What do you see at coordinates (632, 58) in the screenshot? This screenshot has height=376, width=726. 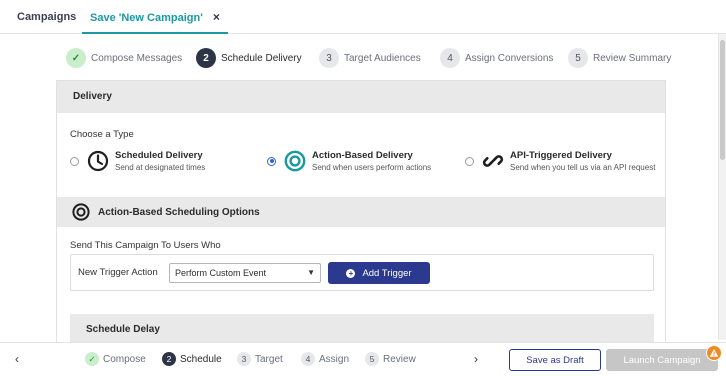 I see `step-label: Review Summary` at bounding box center [632, 58].